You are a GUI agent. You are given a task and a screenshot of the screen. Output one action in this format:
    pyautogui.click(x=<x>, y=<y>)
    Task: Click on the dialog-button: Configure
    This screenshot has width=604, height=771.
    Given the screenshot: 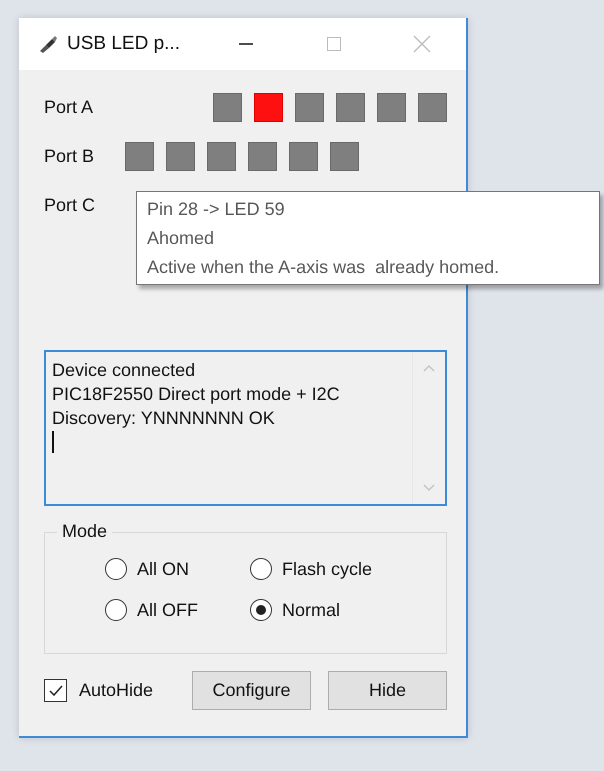 What is the action you would take?
    pyautogui.click(x=251, y=690)
    